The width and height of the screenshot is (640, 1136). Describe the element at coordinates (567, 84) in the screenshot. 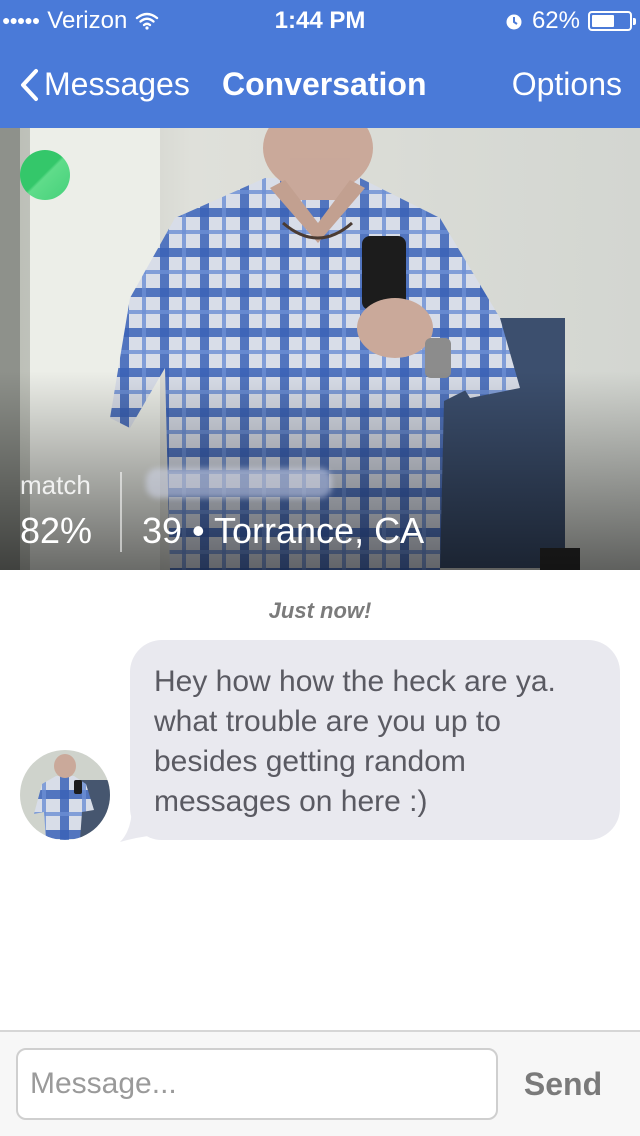

I see `options-button: Options` at that location.